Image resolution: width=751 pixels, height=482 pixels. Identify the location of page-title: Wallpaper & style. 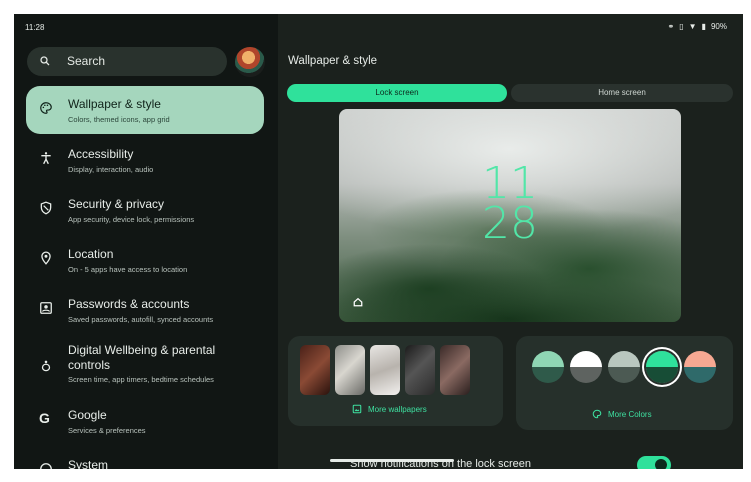
(333, 61).